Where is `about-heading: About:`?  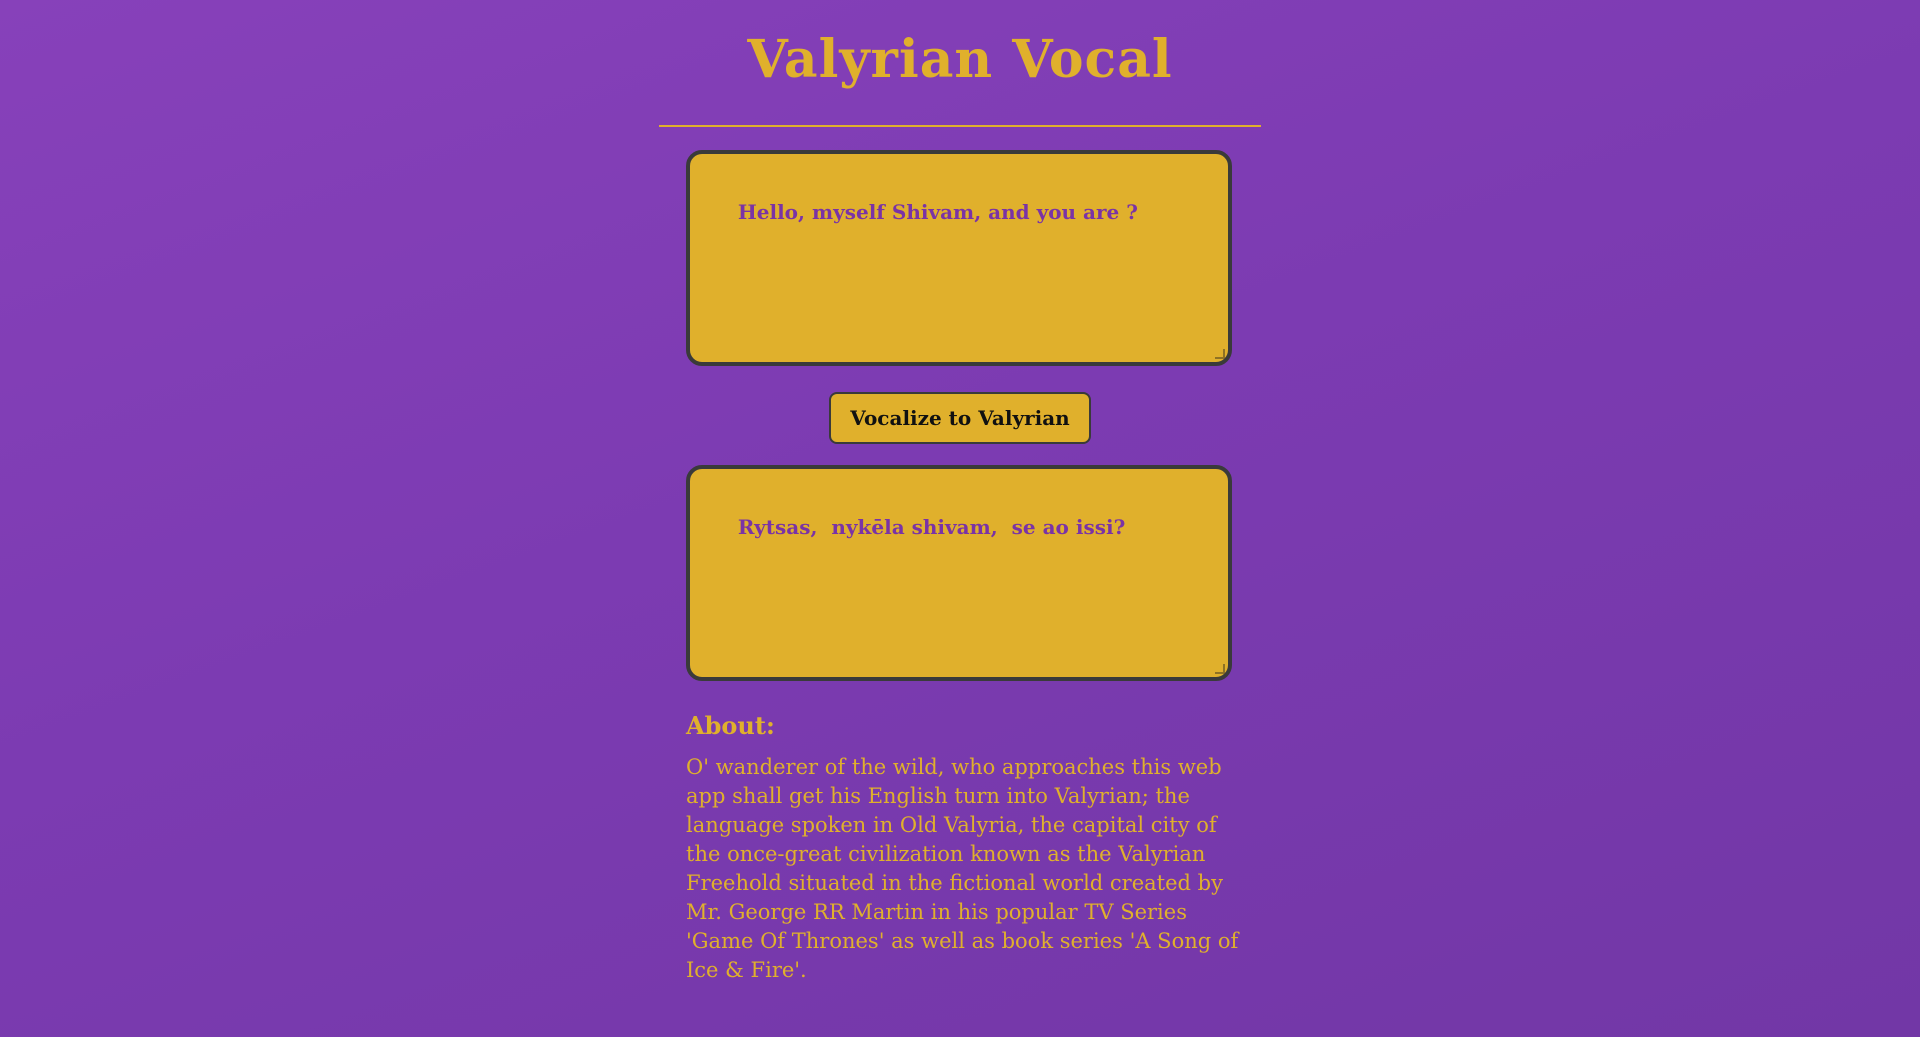 about-heading: About: is located at coordinates (730, 725).